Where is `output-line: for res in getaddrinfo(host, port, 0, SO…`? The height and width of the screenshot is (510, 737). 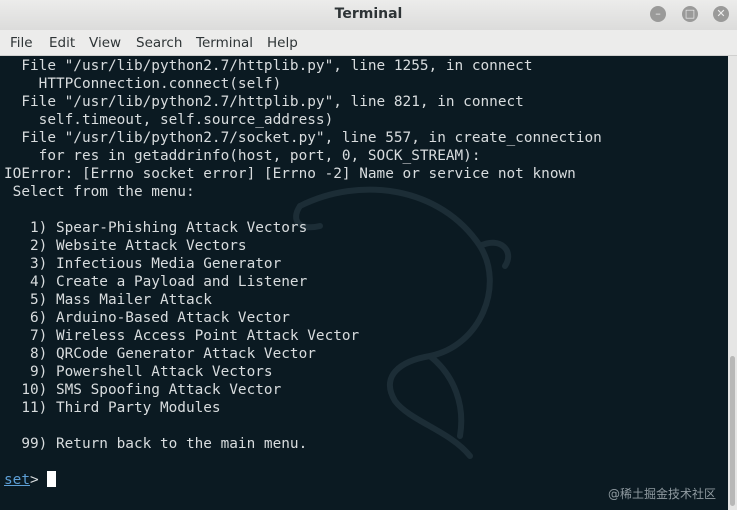 output-line: for res in getaddrinfo(host, port, 0, SO… is located at coordinates (242, 156).